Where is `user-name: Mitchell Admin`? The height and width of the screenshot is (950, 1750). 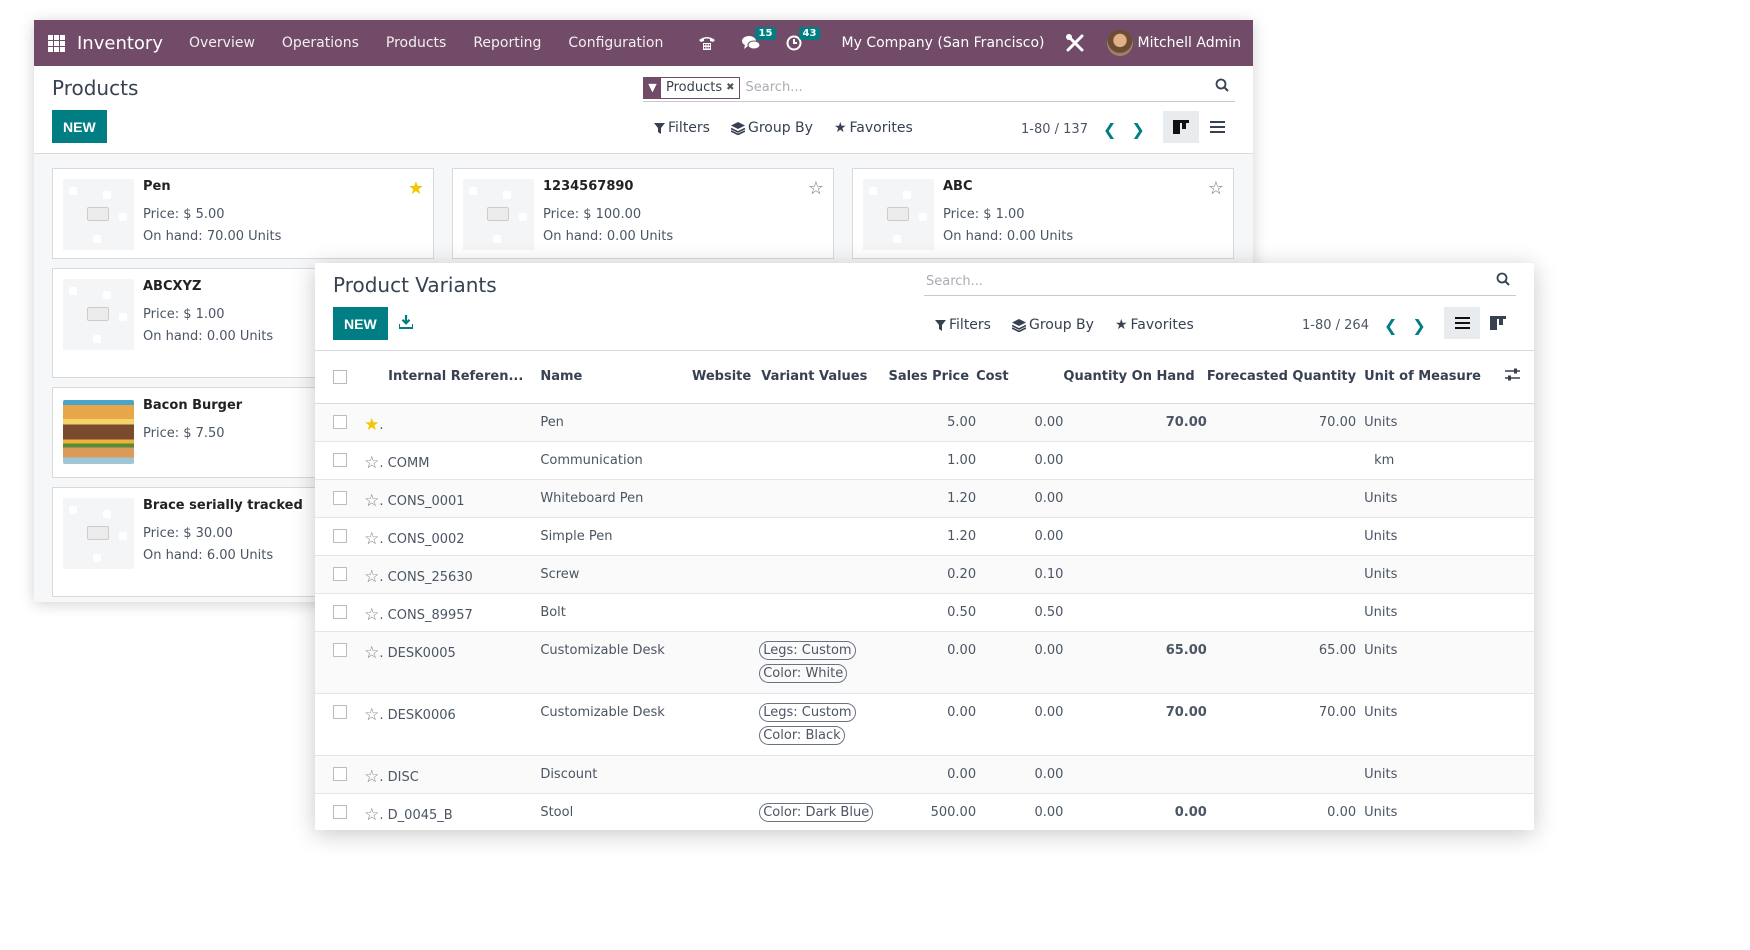 user-name: Mitchell Admin is located at coordinates (1190, 43).